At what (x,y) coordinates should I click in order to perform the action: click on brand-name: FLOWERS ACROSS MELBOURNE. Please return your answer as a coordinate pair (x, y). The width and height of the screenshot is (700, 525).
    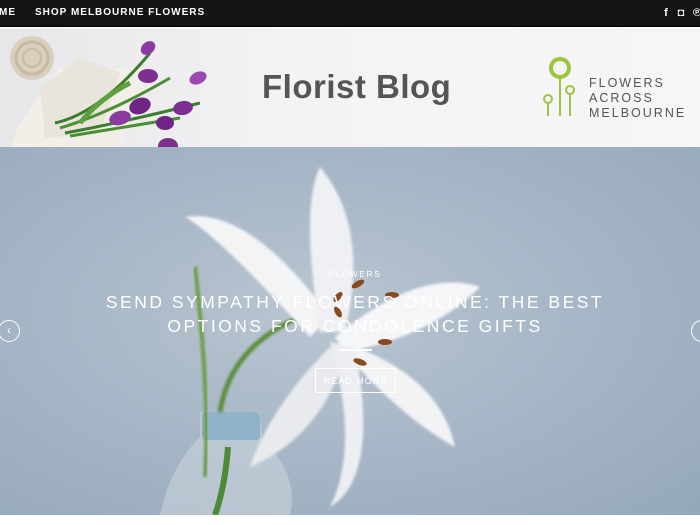
    Looking at the image, I should click on (637, 98).